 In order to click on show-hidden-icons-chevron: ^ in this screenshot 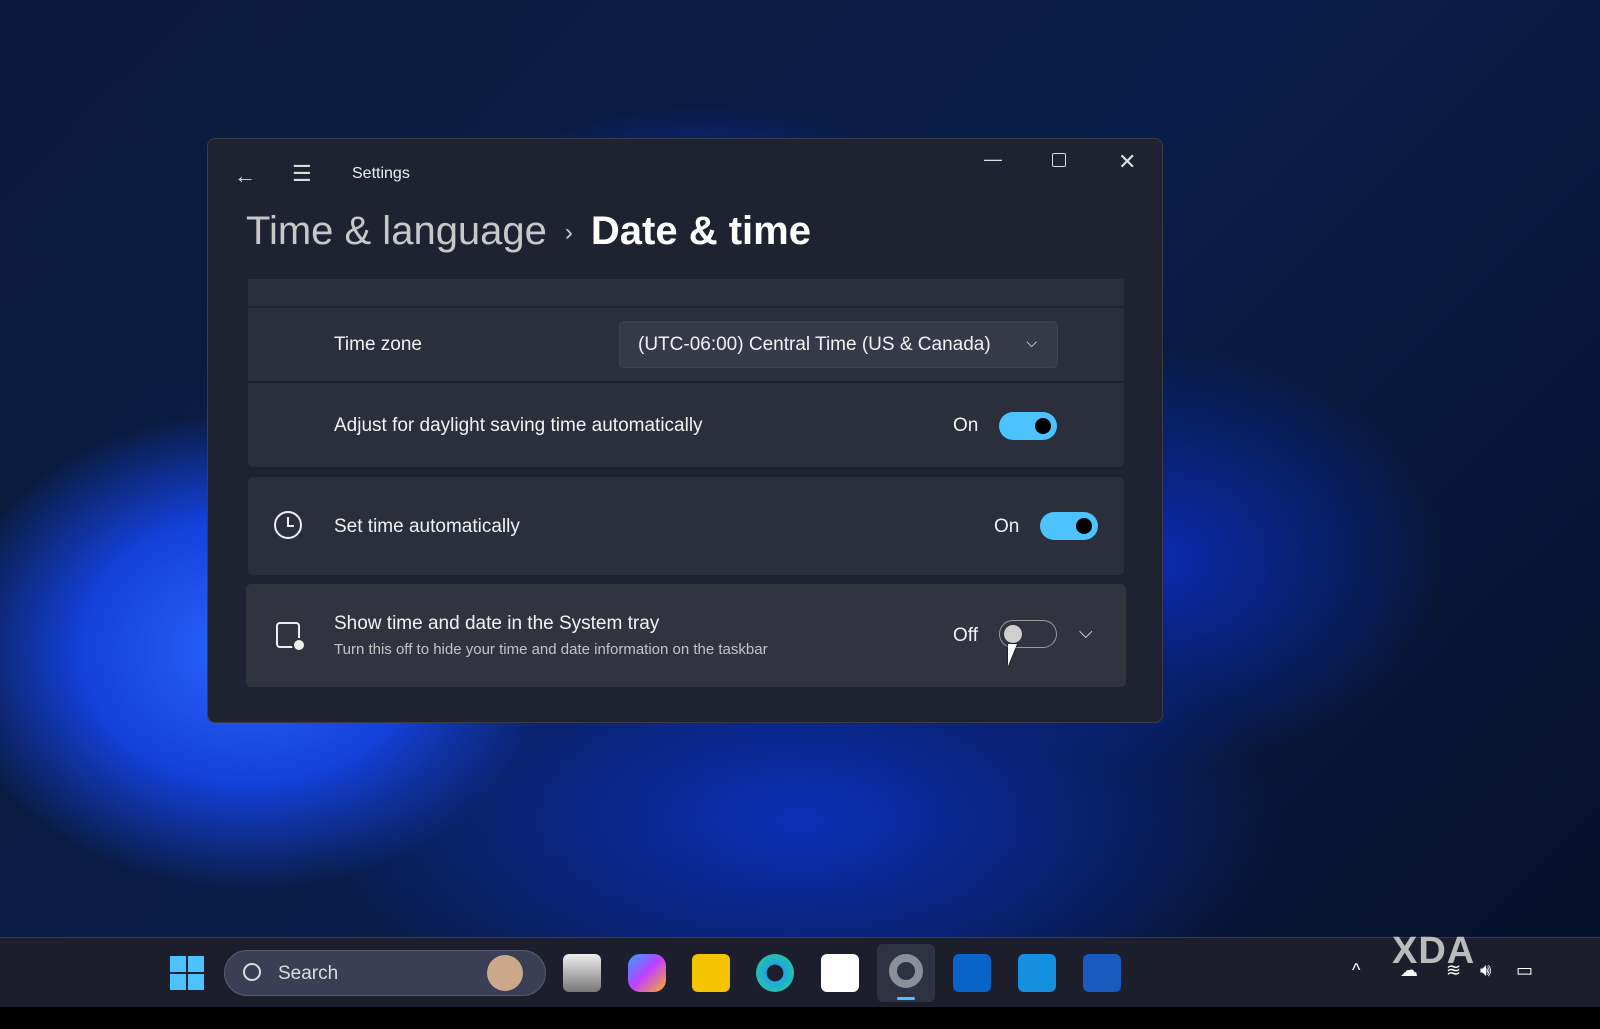, I will do `click(1356, 970)`.